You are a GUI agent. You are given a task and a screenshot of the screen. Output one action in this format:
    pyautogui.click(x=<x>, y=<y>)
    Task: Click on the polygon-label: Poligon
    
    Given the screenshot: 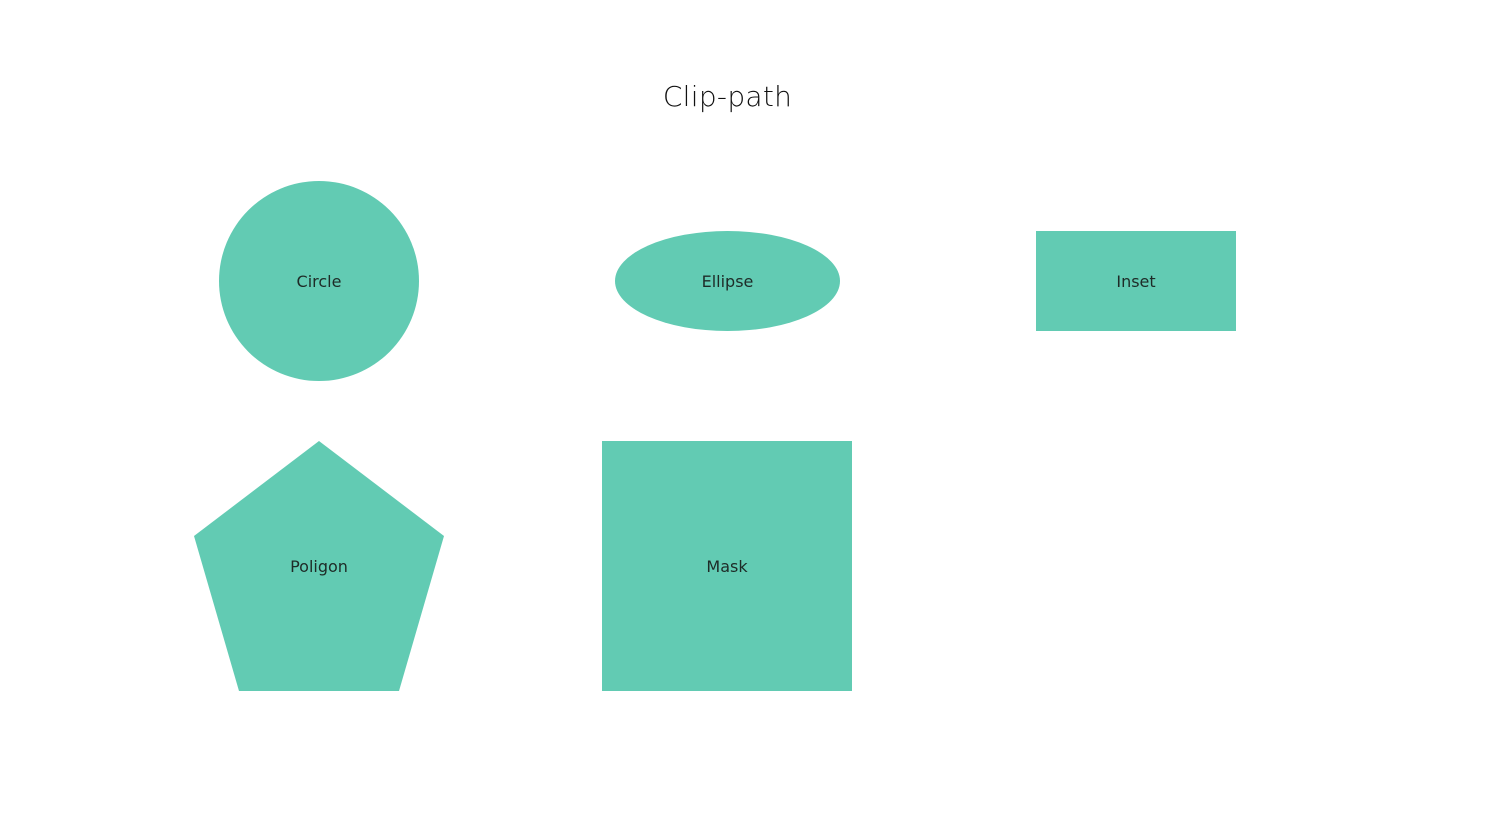 What is the action you would take?
    pyautogui.click(x=319, y=566)
    